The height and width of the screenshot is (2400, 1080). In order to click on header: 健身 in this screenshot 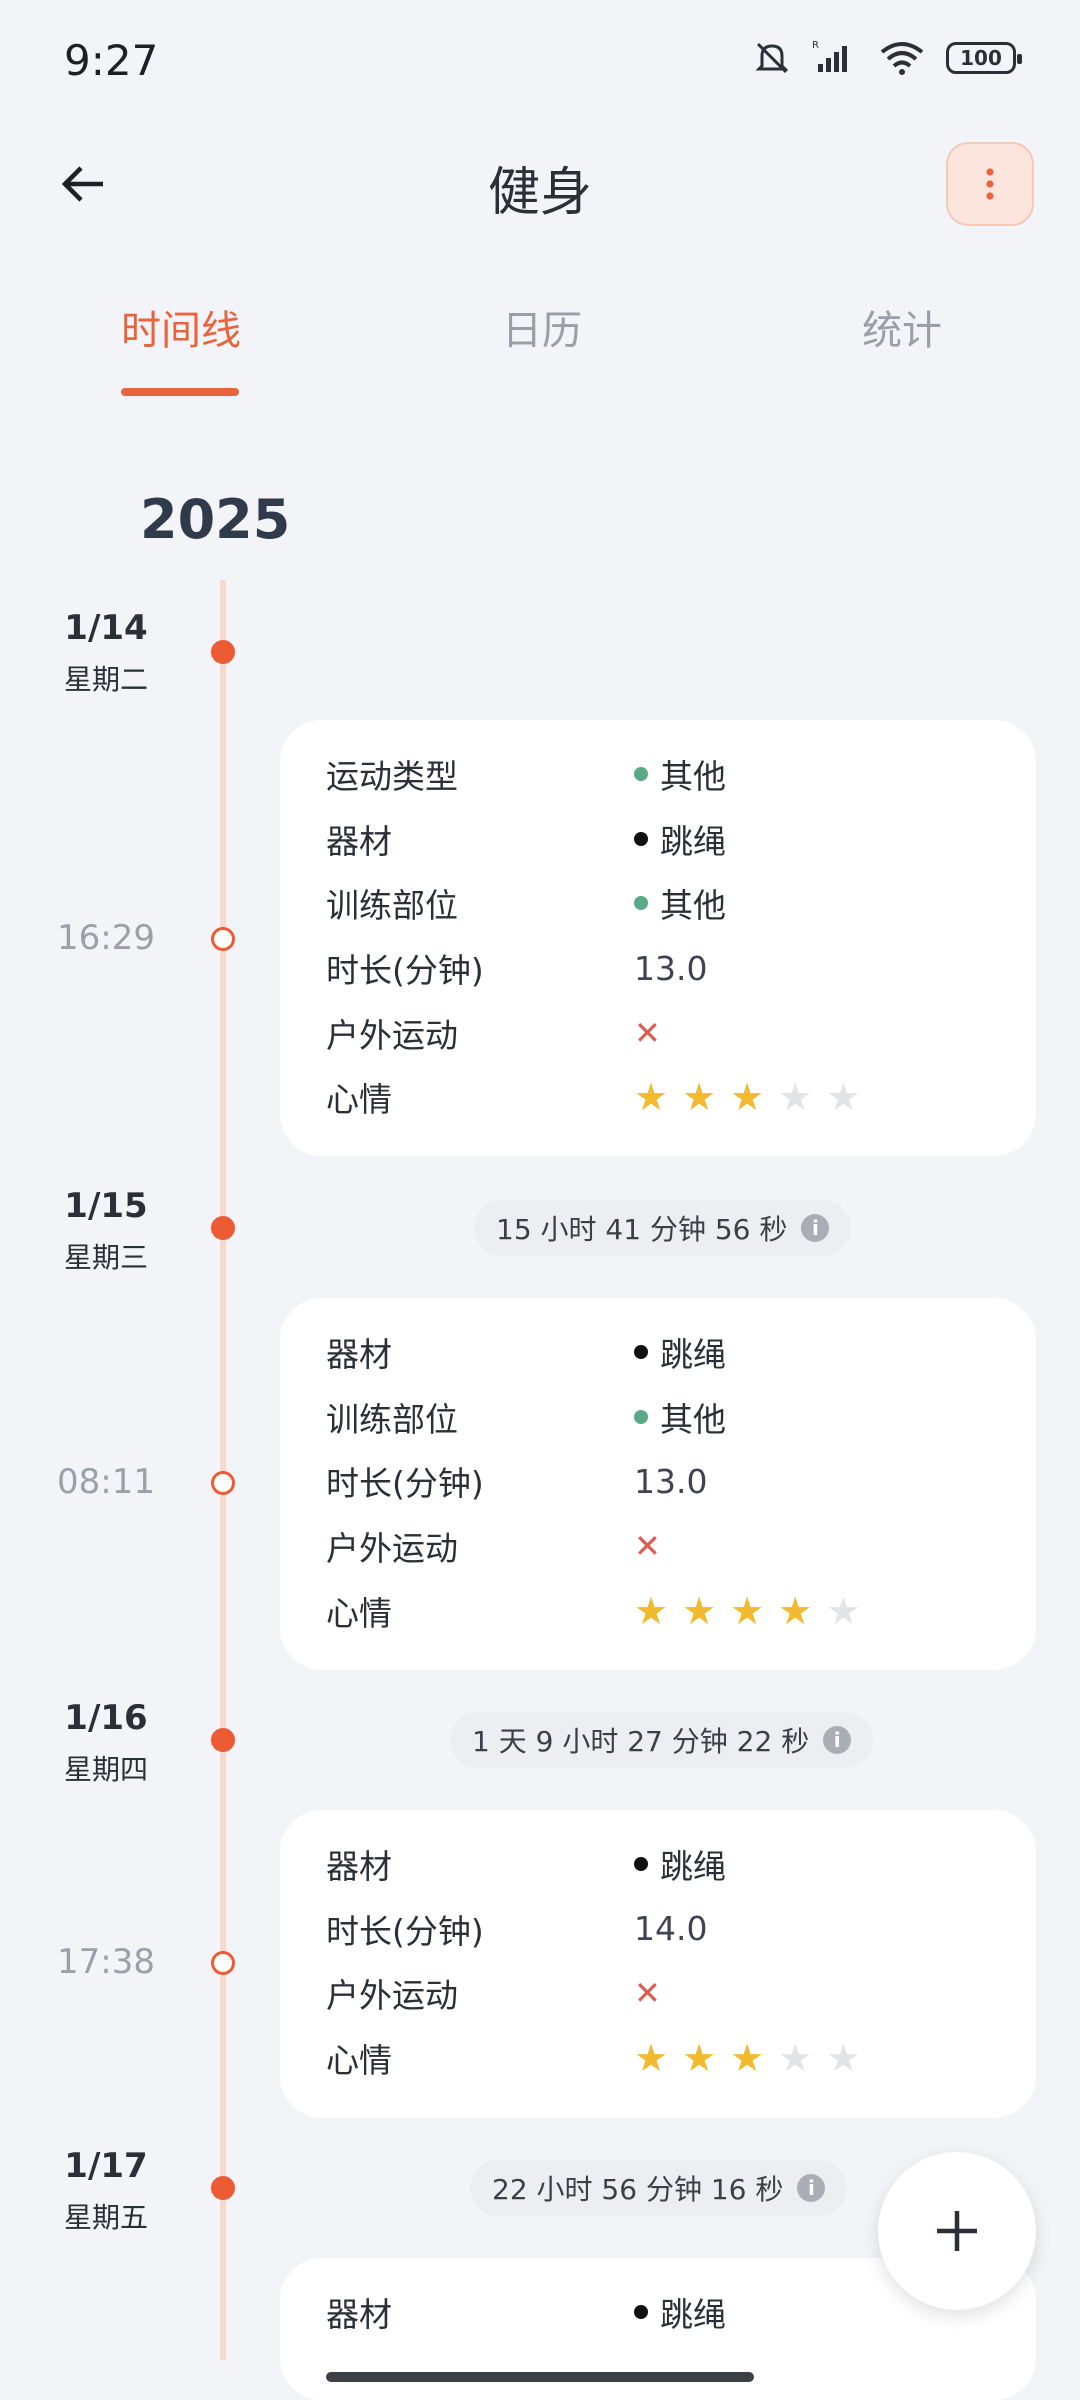, I will do `click(540, 185)`.